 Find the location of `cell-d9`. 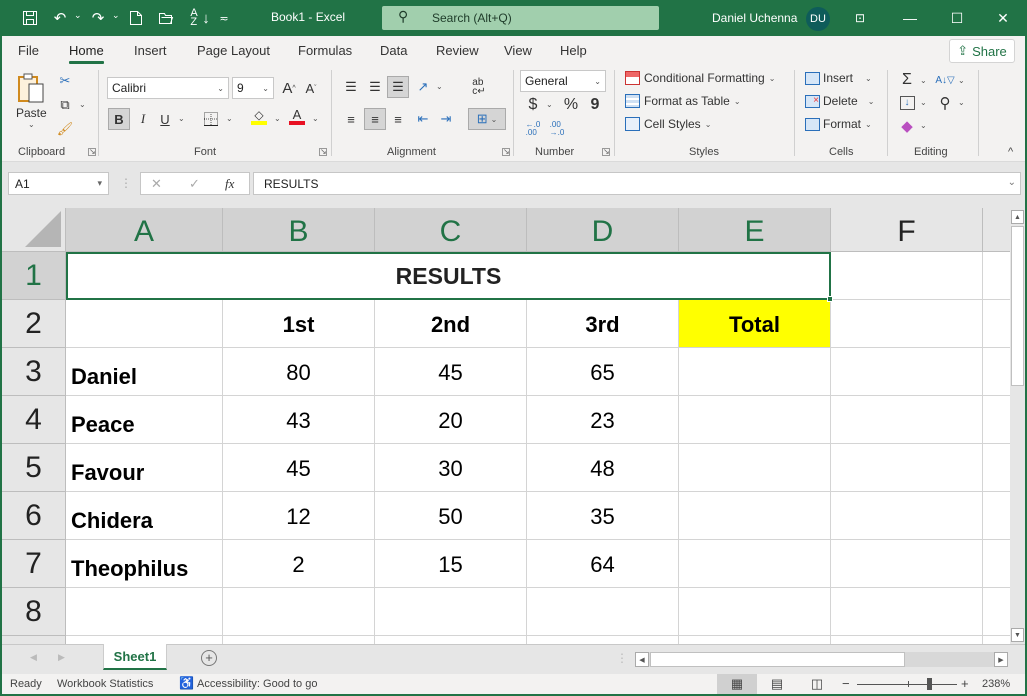

cell-d9 is located at coordinates (603, 640).